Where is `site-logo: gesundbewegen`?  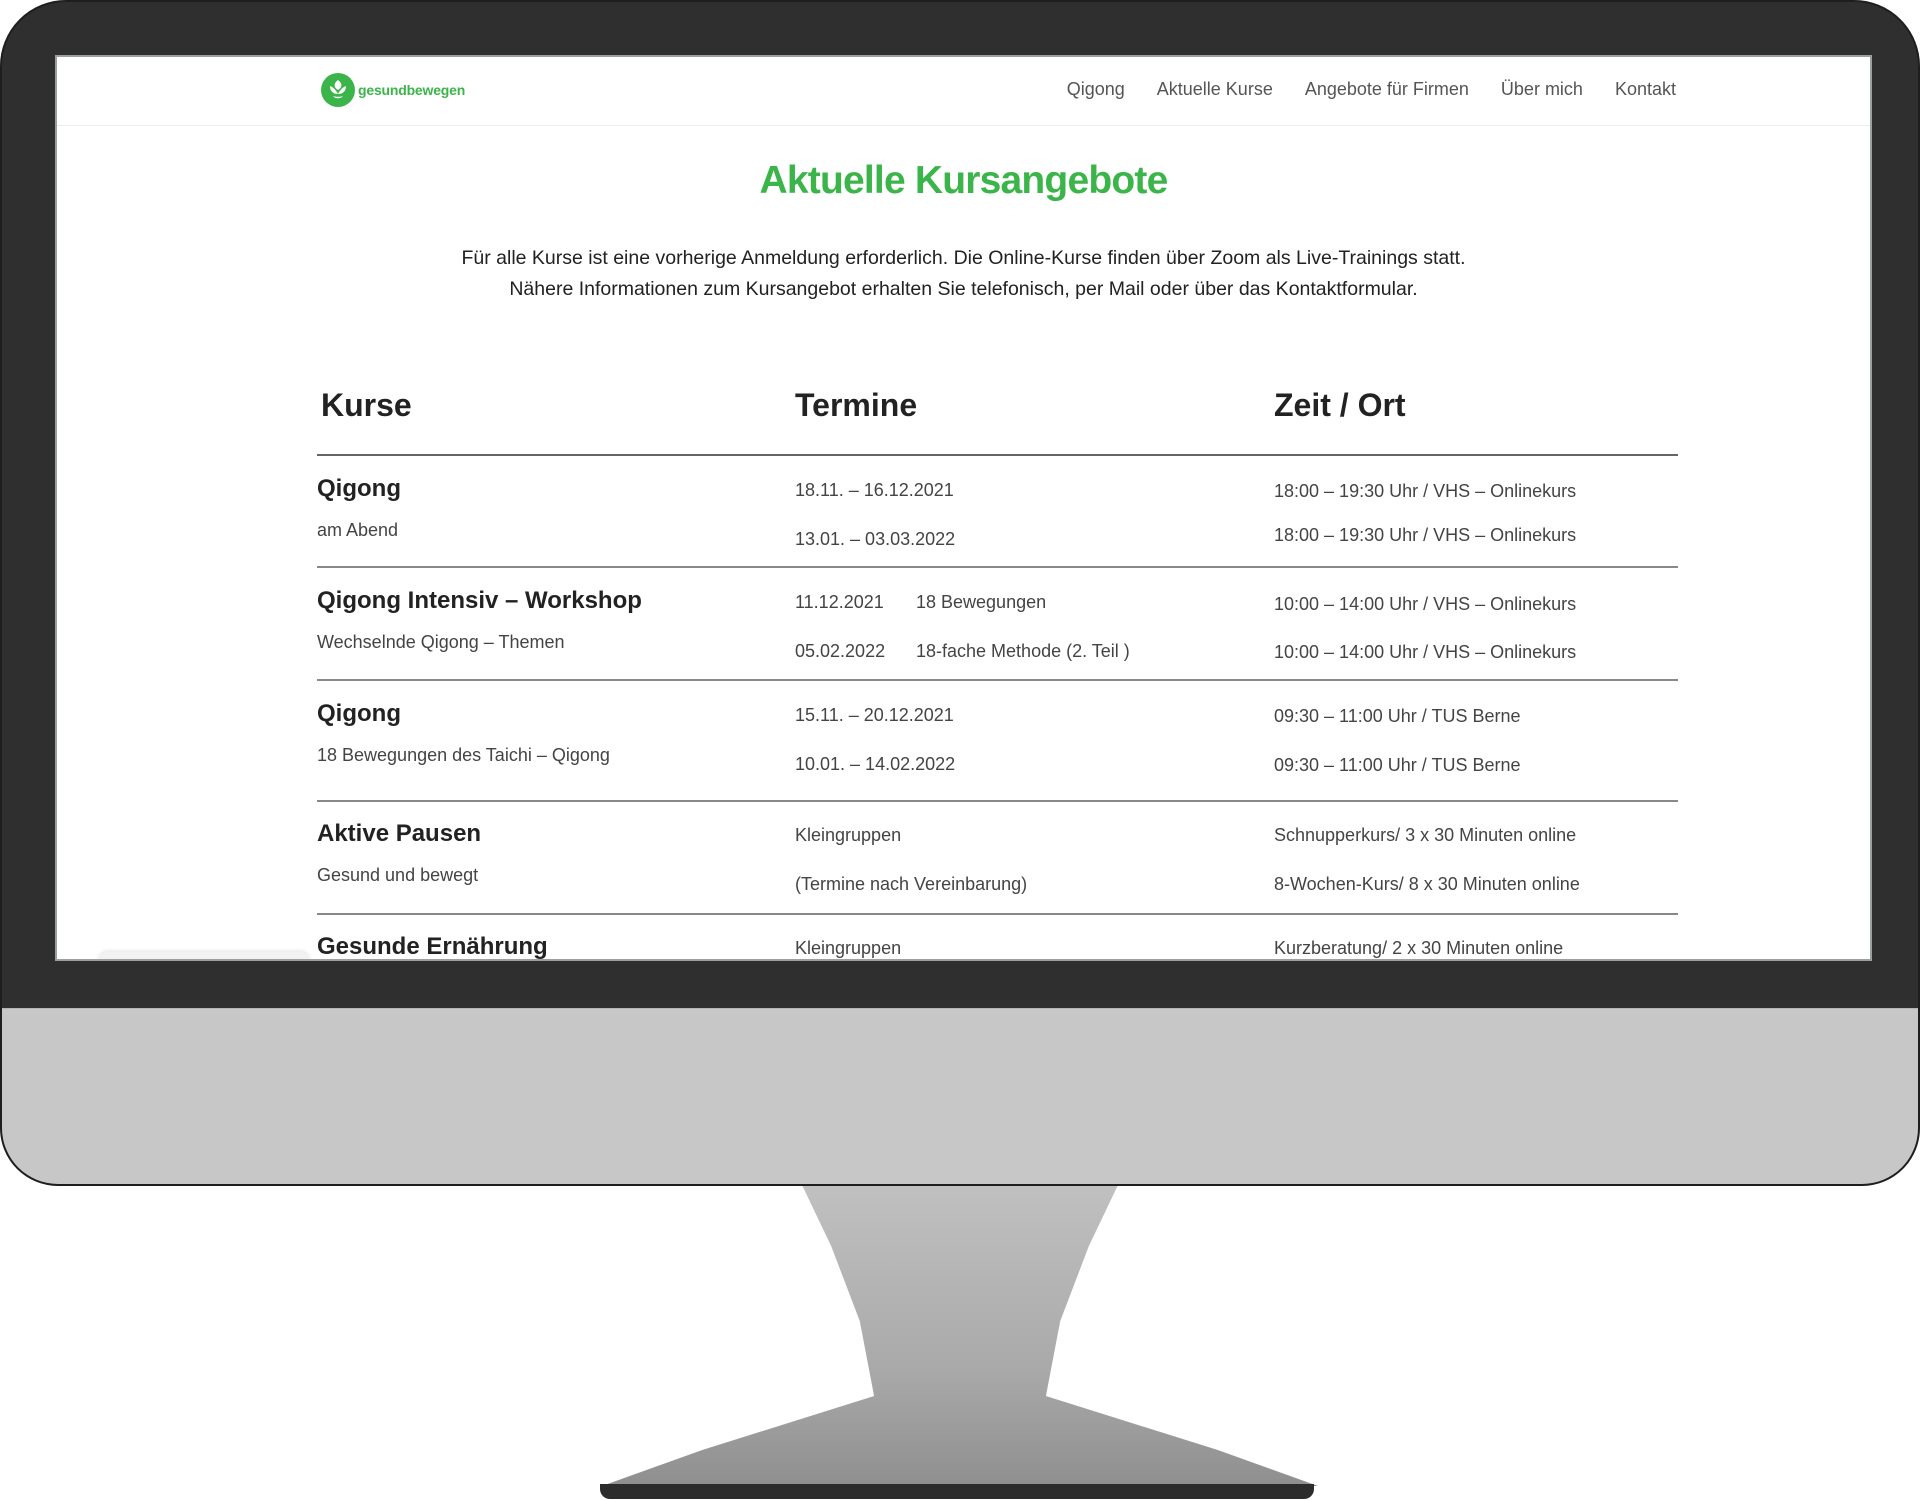 site-logo: gesundbewegen is located at coordinates (393, 90).